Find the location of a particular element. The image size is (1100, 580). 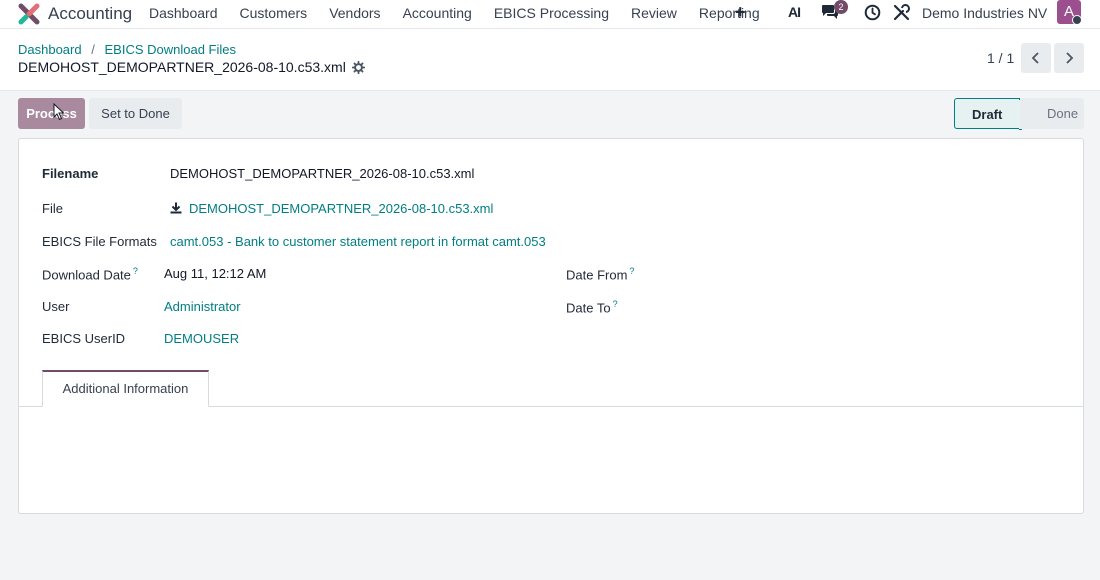

gear-icon is located at coordinates (358, 67).